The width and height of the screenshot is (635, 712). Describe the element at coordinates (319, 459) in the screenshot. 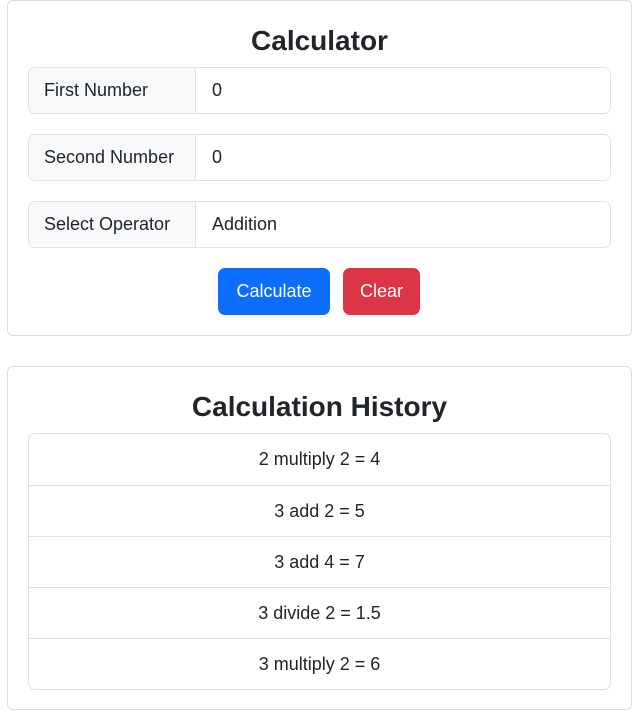

I see `history-item: 2 multiply 2 = 4` at that location.